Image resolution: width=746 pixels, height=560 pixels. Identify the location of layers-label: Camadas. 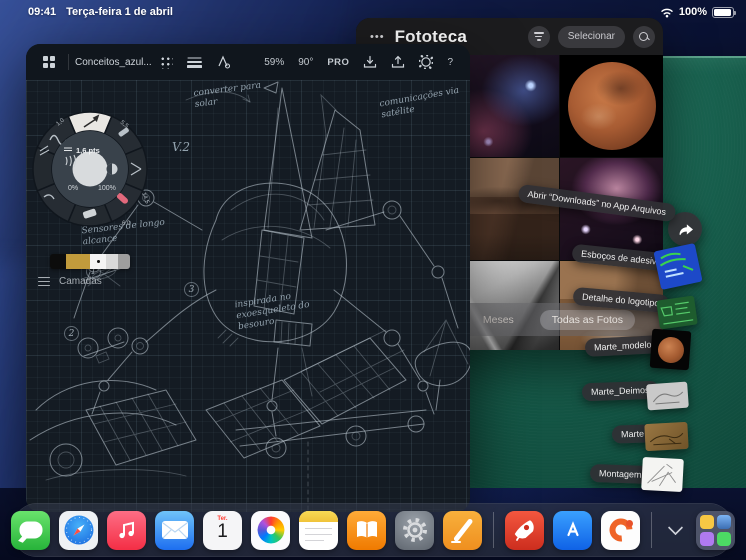
(80, 281).